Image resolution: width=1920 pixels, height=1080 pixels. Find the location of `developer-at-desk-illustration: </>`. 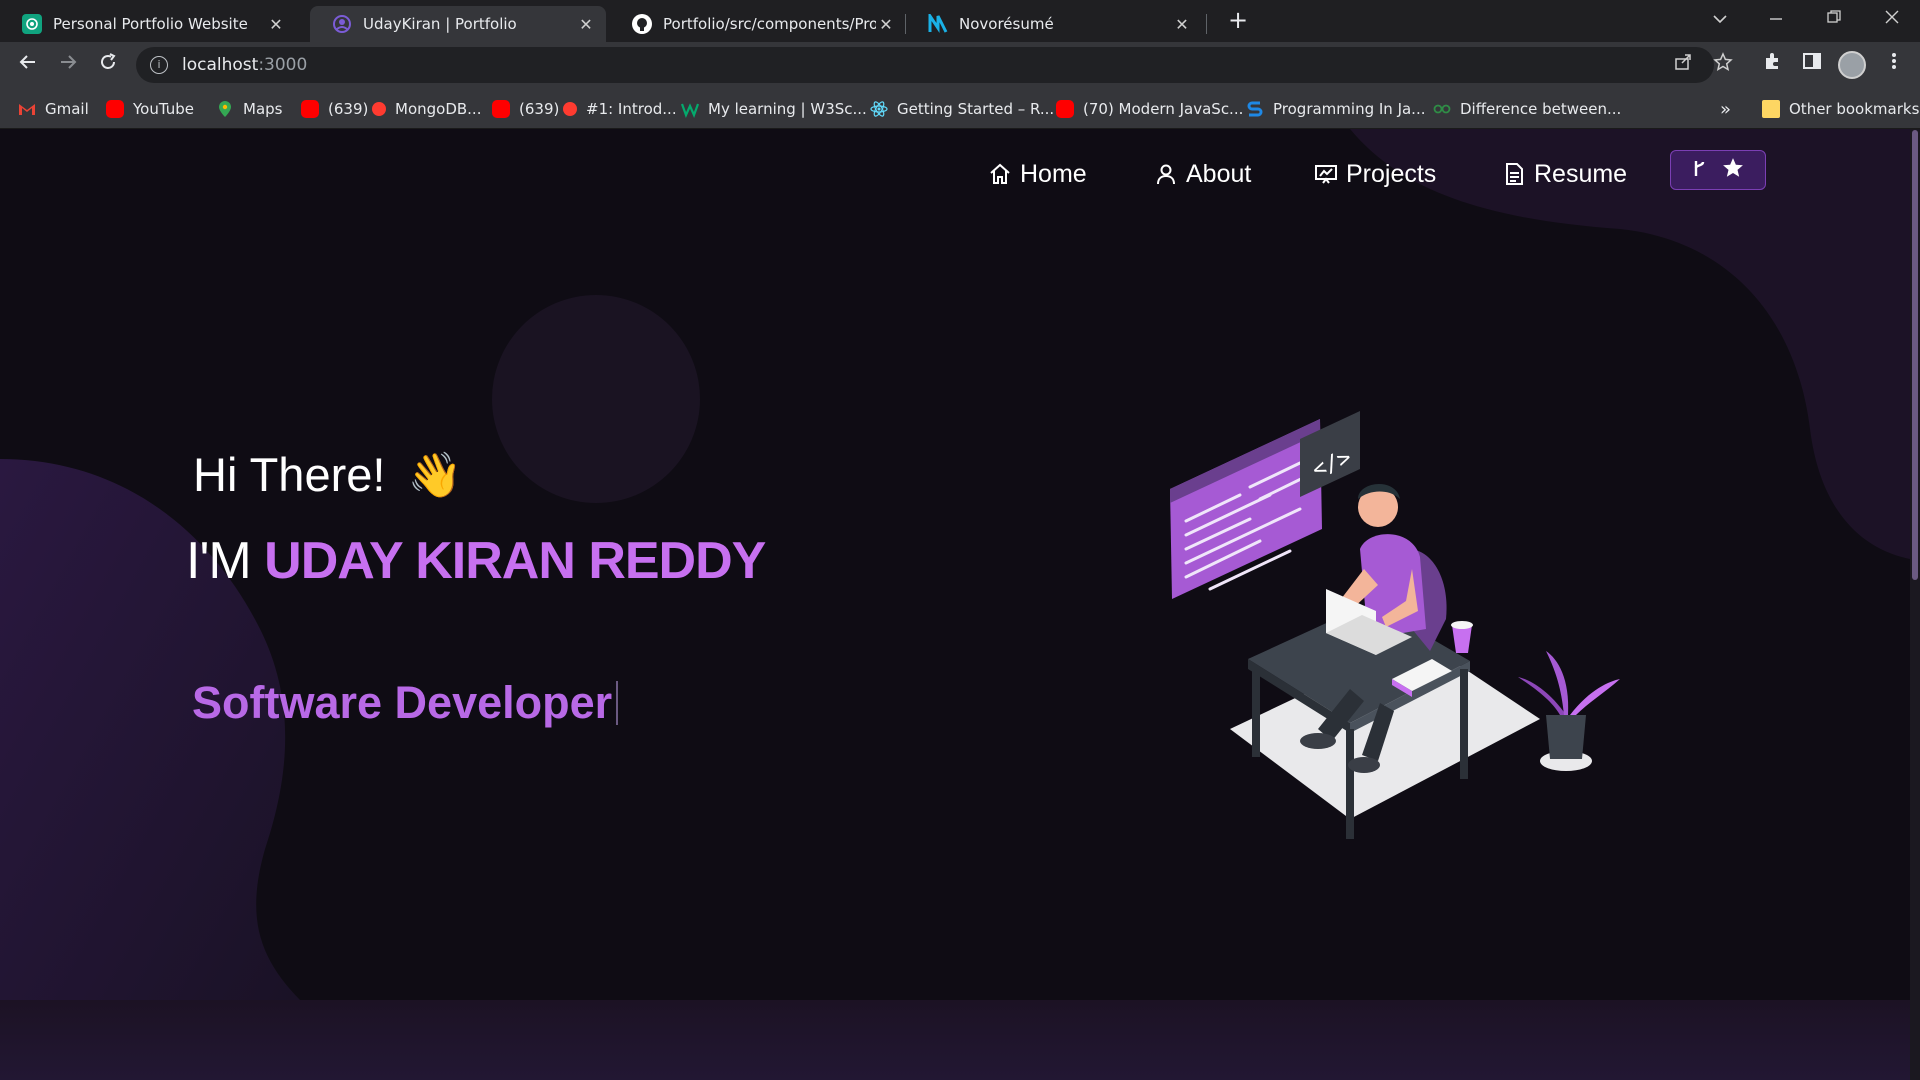

developer-at-desk-illustration: </> is located at coordinates (1395, 625).